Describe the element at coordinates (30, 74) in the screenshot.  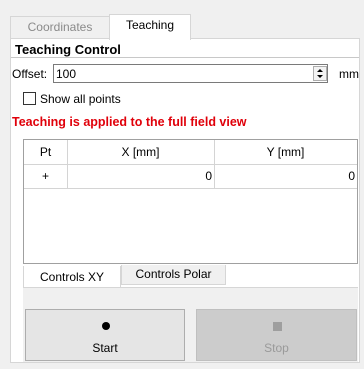
I see `offset-label: Offset:` at that location.